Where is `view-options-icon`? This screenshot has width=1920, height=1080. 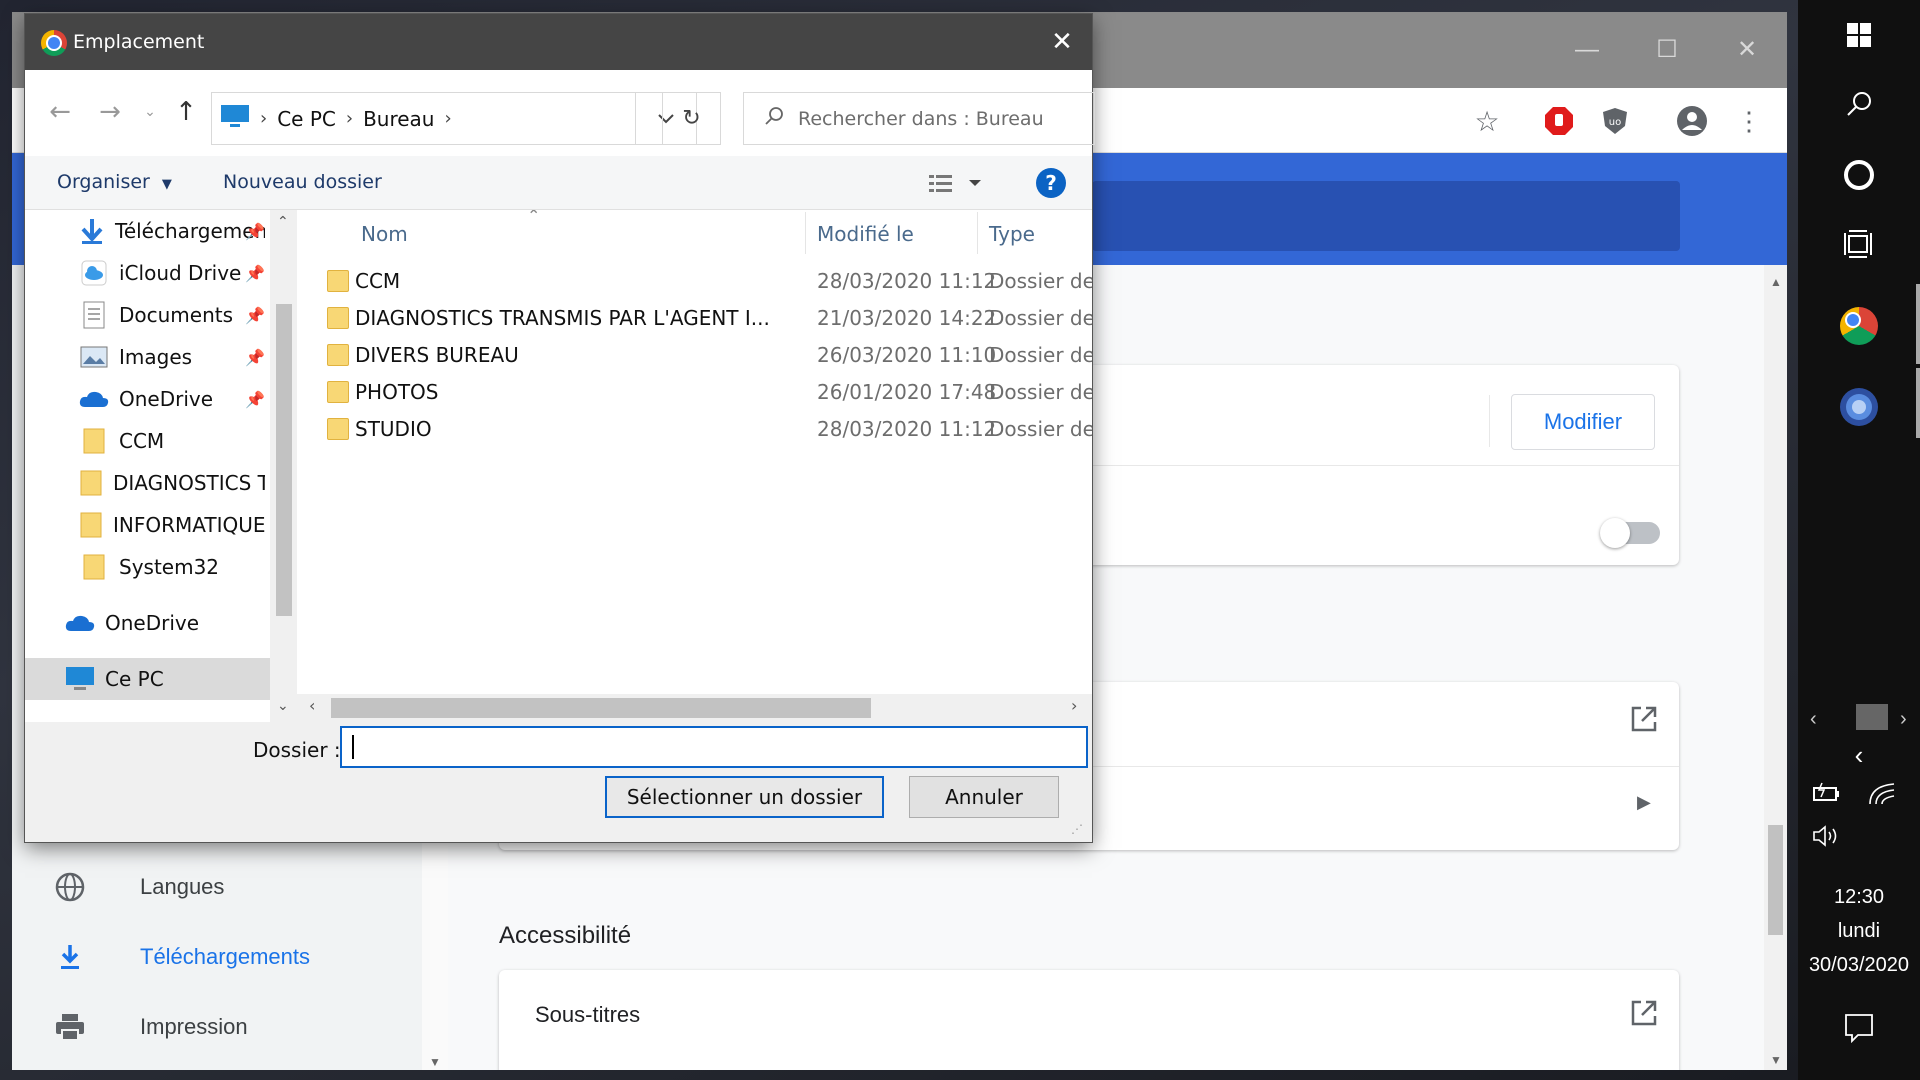 view-options-icon is located at coordinates (955, 186).